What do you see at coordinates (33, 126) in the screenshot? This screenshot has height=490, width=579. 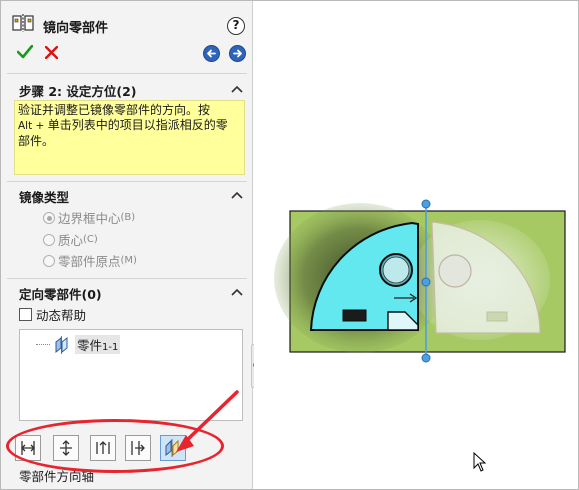 I see `message-key-hint: Alt +` at bounding box center [33, 126].